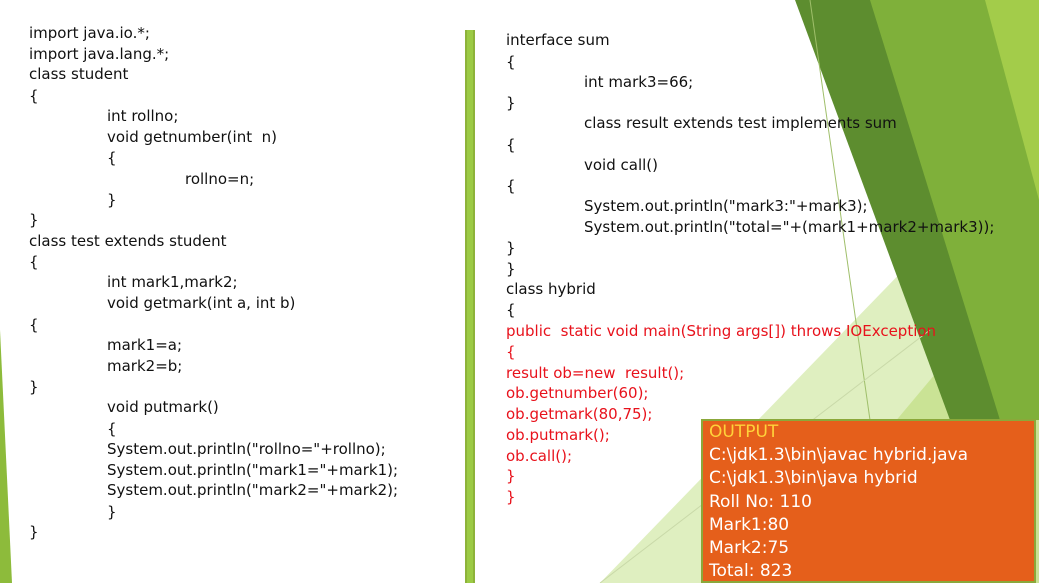  What do you see at coordinates (246, 449) in the screenshot?
I see `code-line: System.out.println("rollno="+rollno);` at bounding box center [246, 449].